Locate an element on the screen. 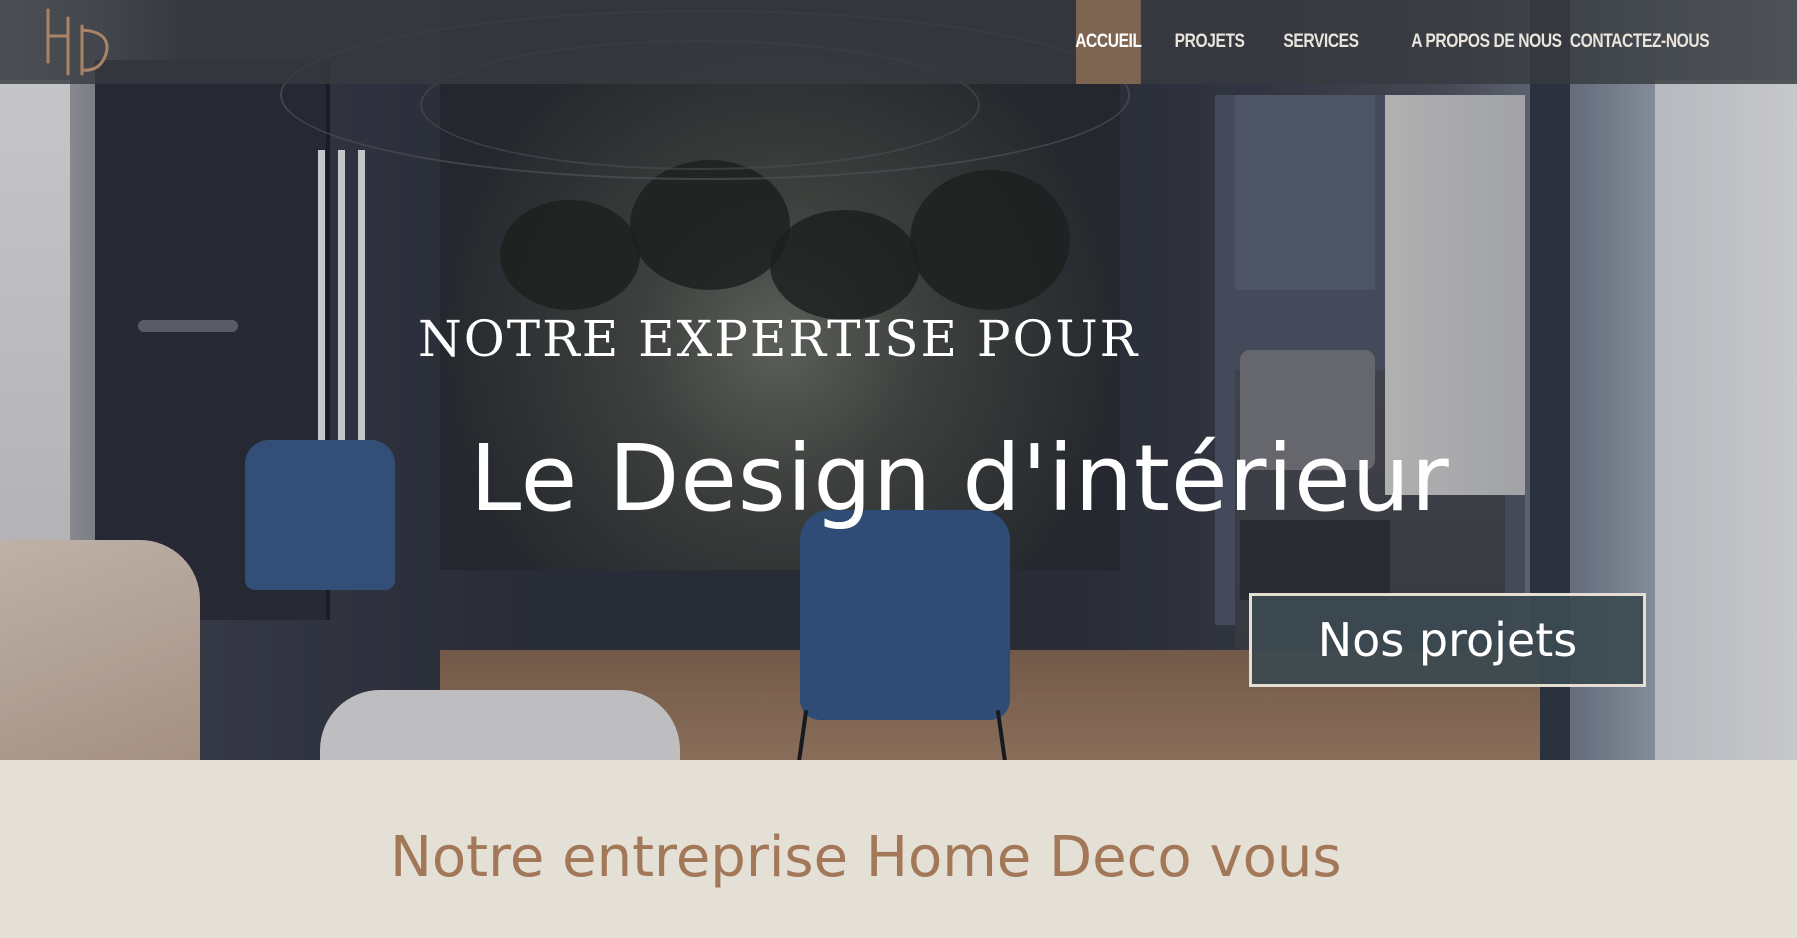 The height and width of the screenshot is (938, 1797). logo-icon is located at coordinates (77, 42).